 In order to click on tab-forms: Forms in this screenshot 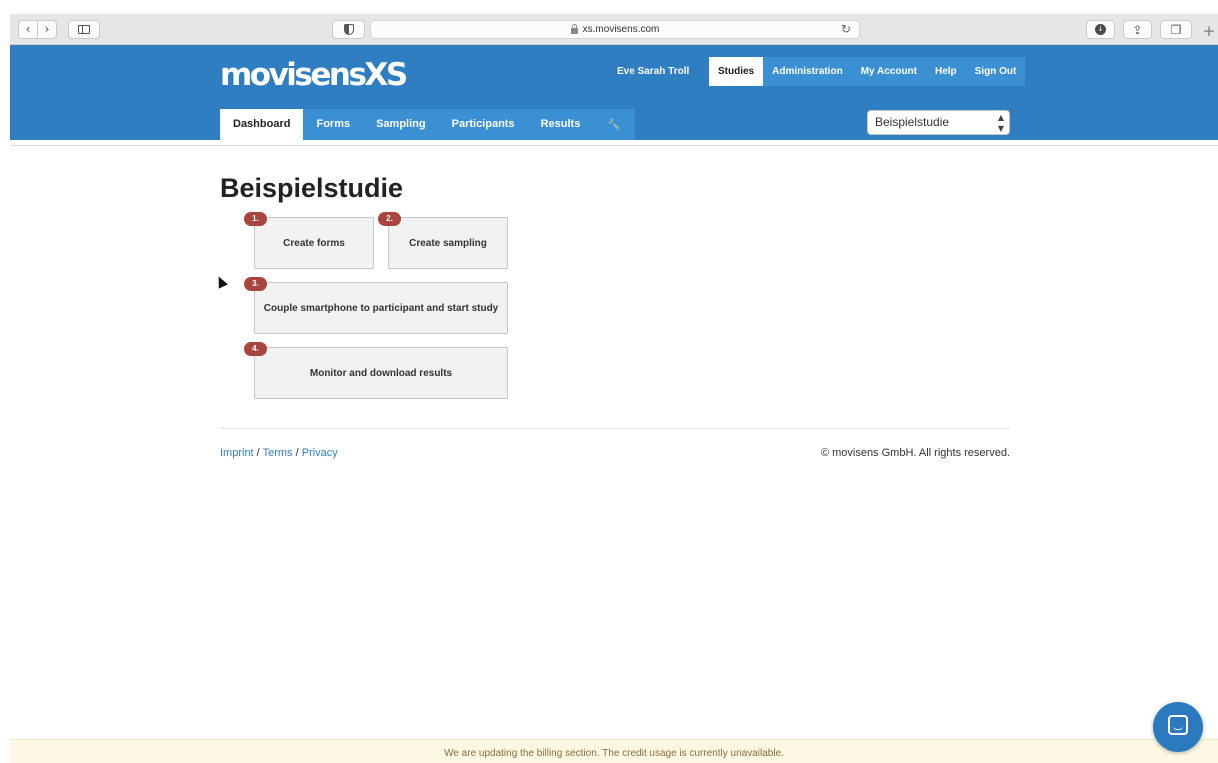, I will do `click(333, 124)`.